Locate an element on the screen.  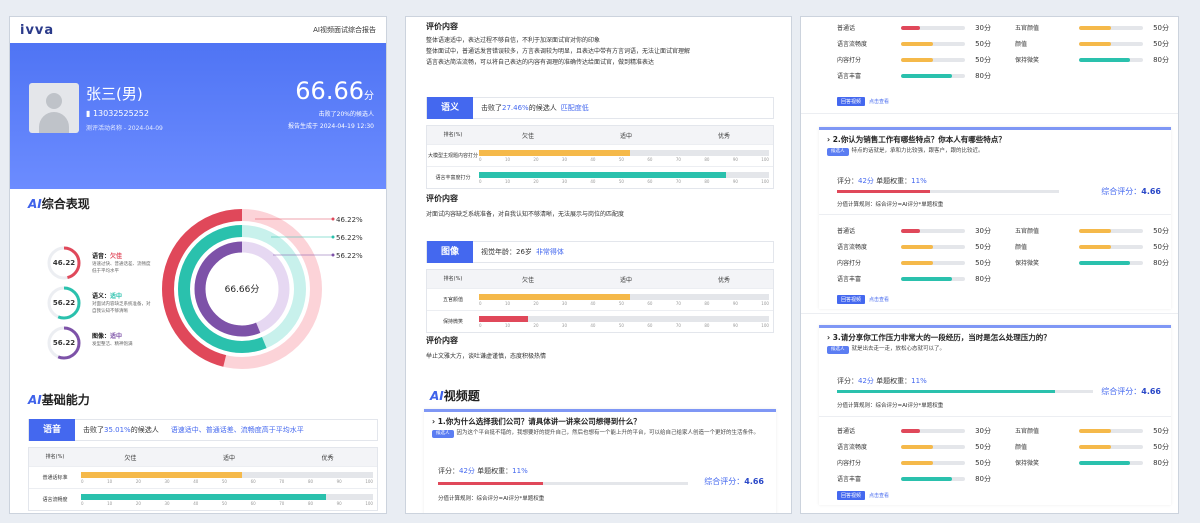
question-overall: 综合评分：4.66 is located at coordinates (734, 481).